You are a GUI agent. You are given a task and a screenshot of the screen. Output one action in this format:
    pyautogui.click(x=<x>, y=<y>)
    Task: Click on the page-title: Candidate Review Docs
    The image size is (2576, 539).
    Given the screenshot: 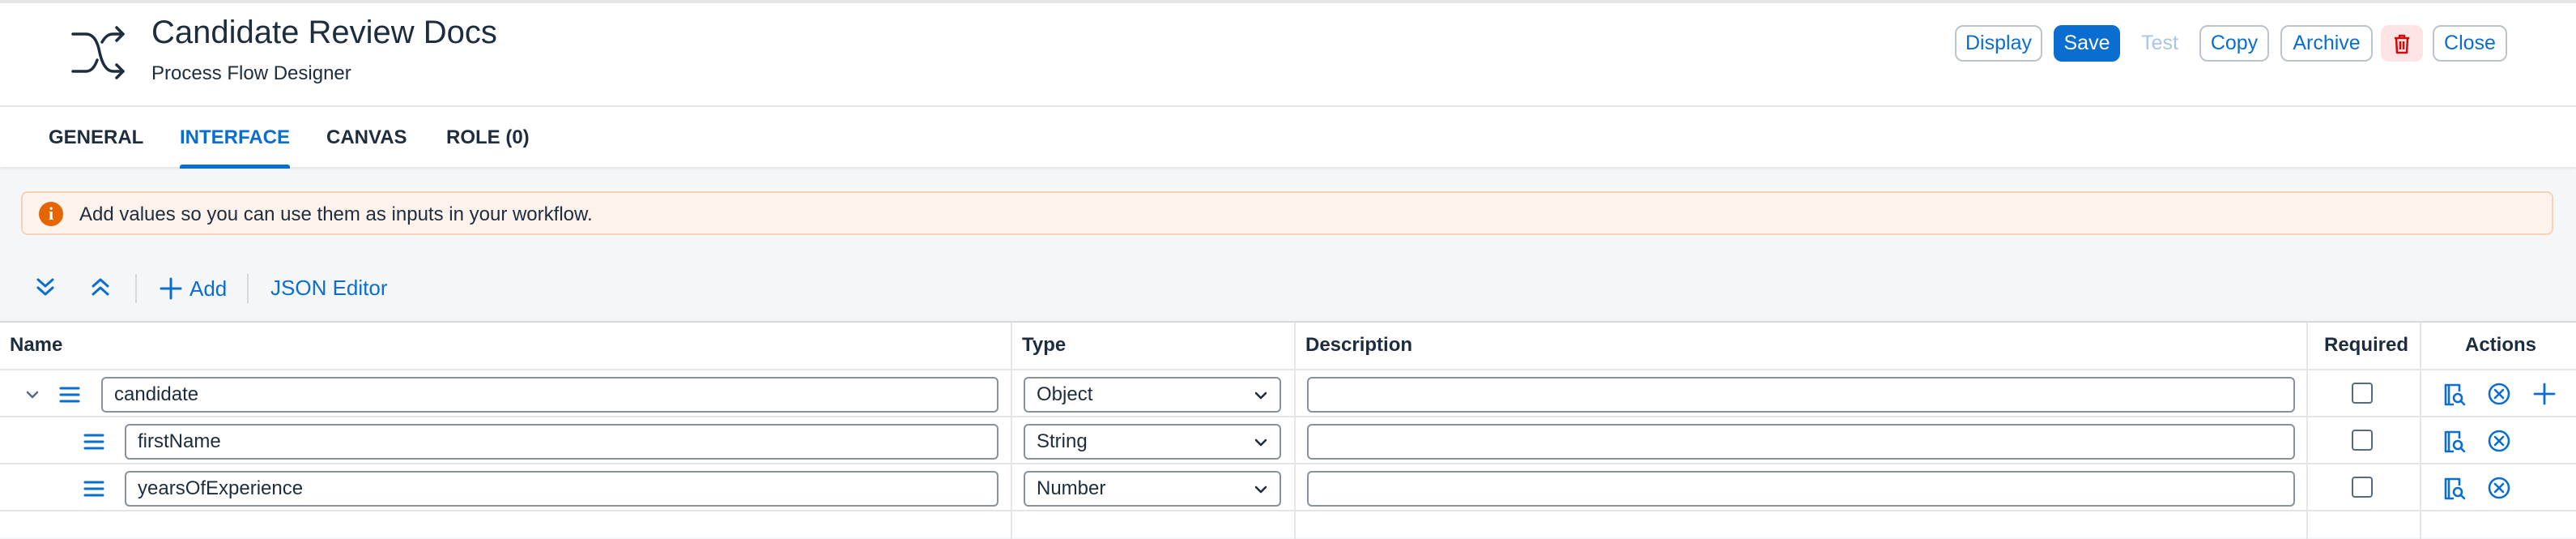 What is the action you would take?
    pyautogui.click(x=324, y=32)
    